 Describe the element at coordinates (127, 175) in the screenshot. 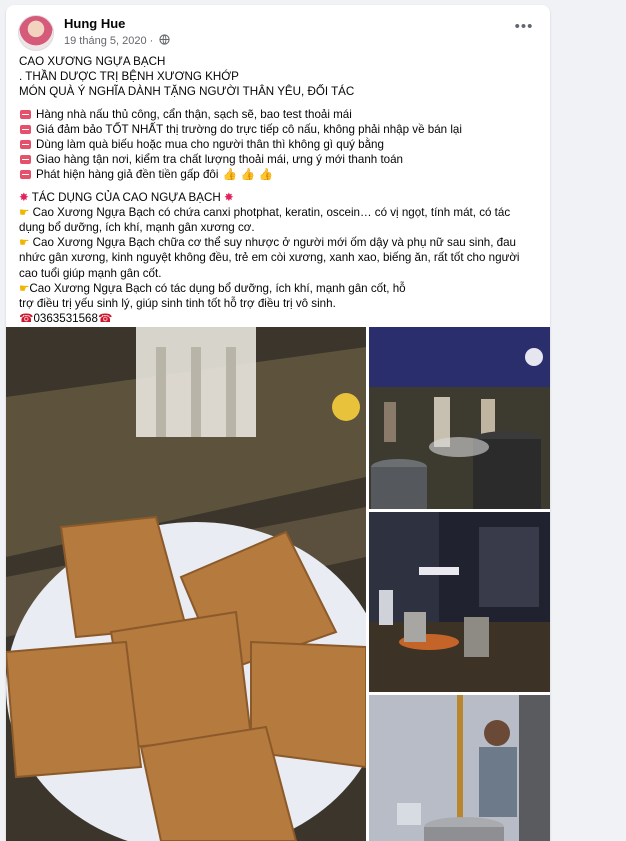

I see `post-text-span: Phát hiện hàng giả đền tiền gấp đôi` at that location.